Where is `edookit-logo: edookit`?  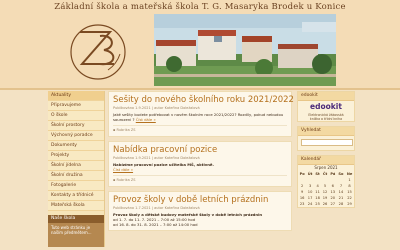
edookit-logo: edookit is located at coordinates (326, 107).